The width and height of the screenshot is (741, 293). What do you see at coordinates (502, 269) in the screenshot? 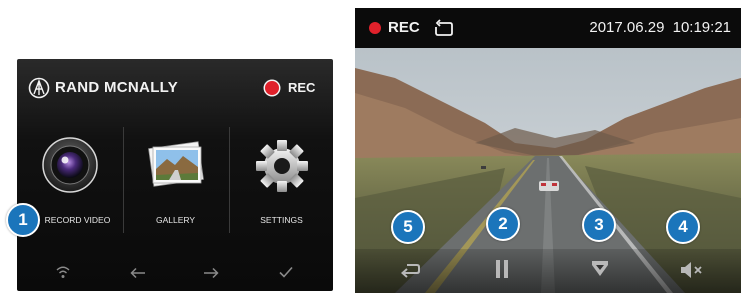
I see `pause-icon` at bounding box center [502, 269].